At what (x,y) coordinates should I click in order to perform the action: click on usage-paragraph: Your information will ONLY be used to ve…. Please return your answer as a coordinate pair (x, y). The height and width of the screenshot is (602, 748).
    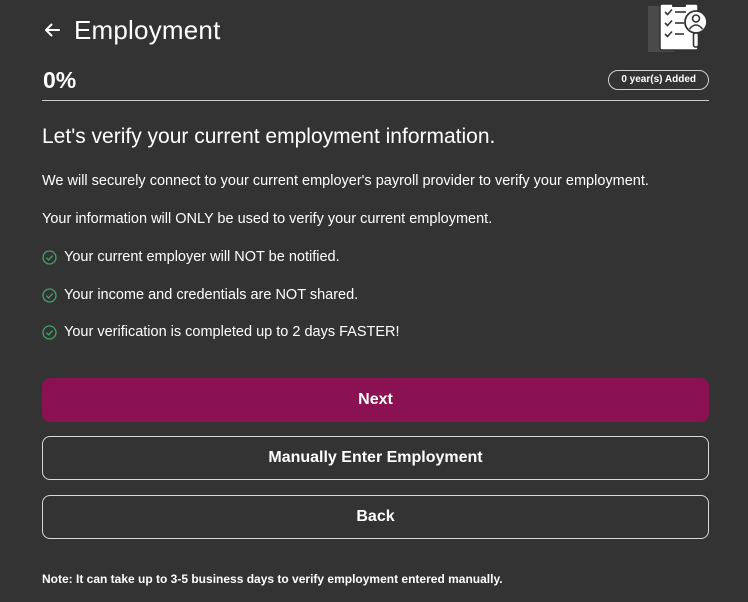
    Looking at the image, I should click on (267, 219).